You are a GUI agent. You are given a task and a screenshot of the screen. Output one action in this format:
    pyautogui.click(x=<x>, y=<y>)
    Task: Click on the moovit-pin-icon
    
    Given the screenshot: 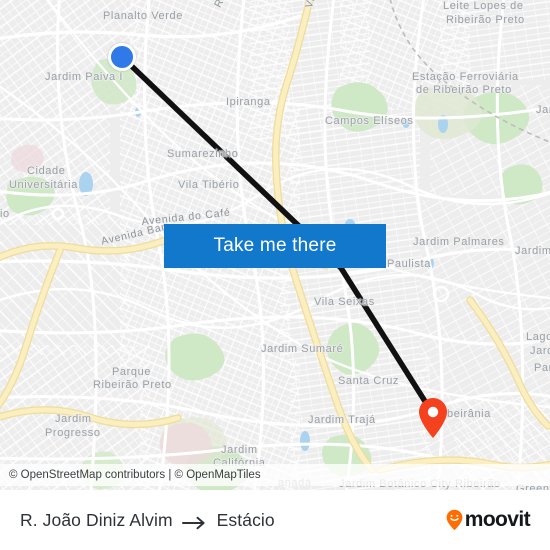 What is the action you would take?
    pyautogui.click(x=454, y=520)
    